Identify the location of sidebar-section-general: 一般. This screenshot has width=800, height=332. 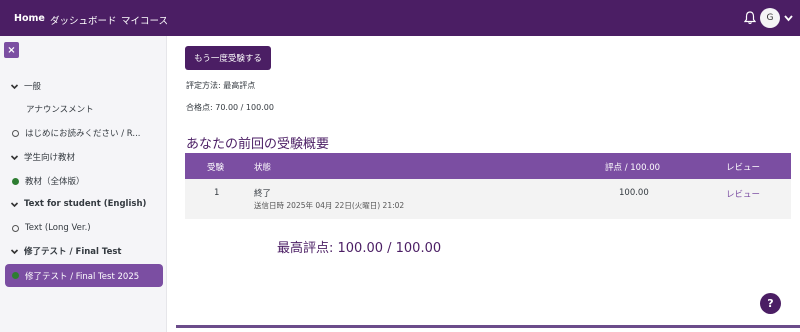
(83, 86).